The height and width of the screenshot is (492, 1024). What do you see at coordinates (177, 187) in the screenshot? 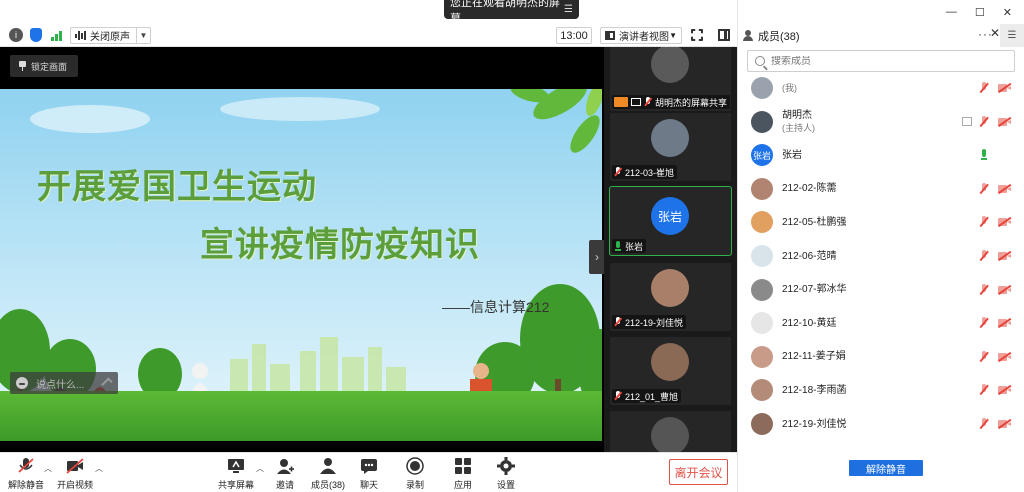
I see `slide-title-line-1: 开展爱国卫生运动` at bounding box center [177, 187].